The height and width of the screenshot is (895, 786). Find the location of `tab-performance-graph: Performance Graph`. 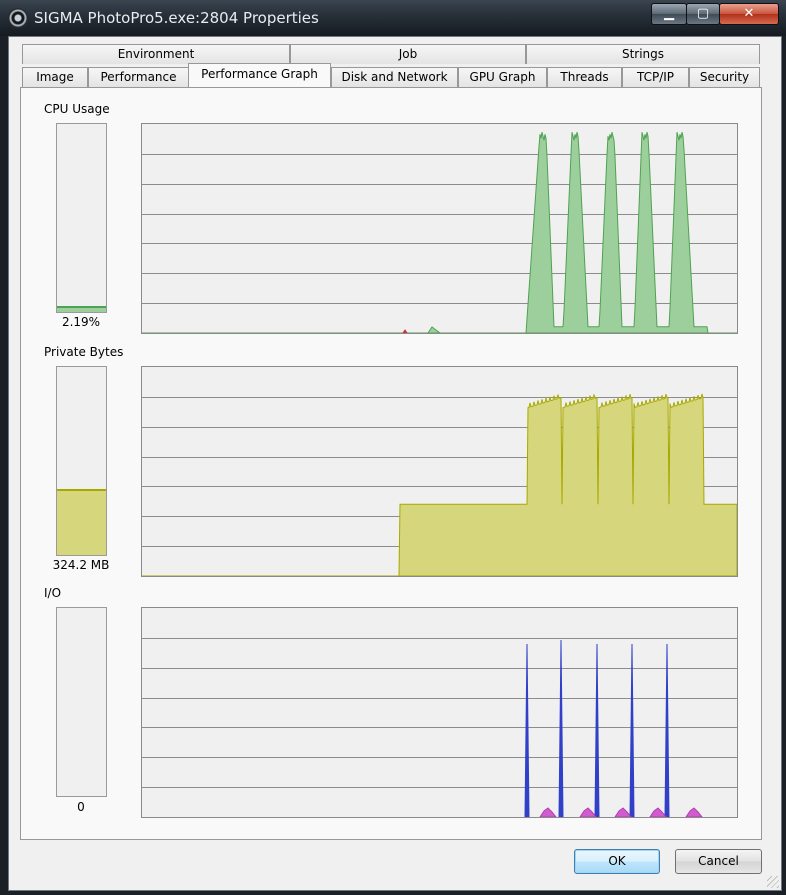

tab-performance-graph: Performance Graph is located at coordinates (259, 75).